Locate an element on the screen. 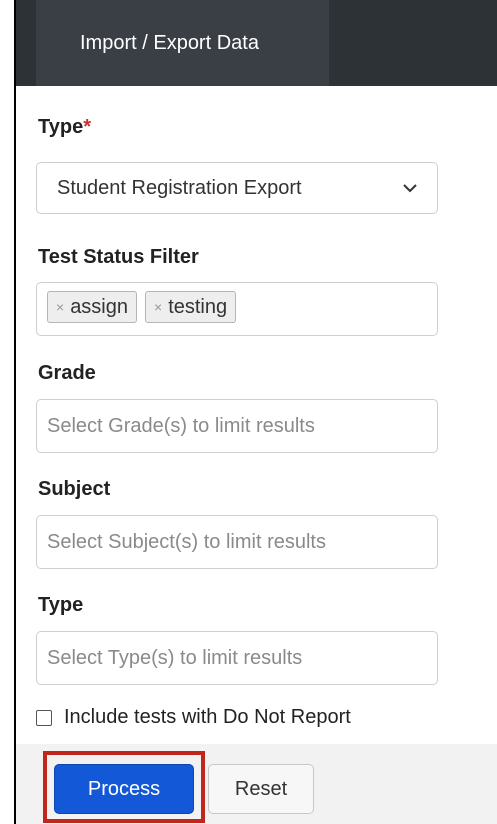  chevron-down-icon is located at coordinates (410, 188).